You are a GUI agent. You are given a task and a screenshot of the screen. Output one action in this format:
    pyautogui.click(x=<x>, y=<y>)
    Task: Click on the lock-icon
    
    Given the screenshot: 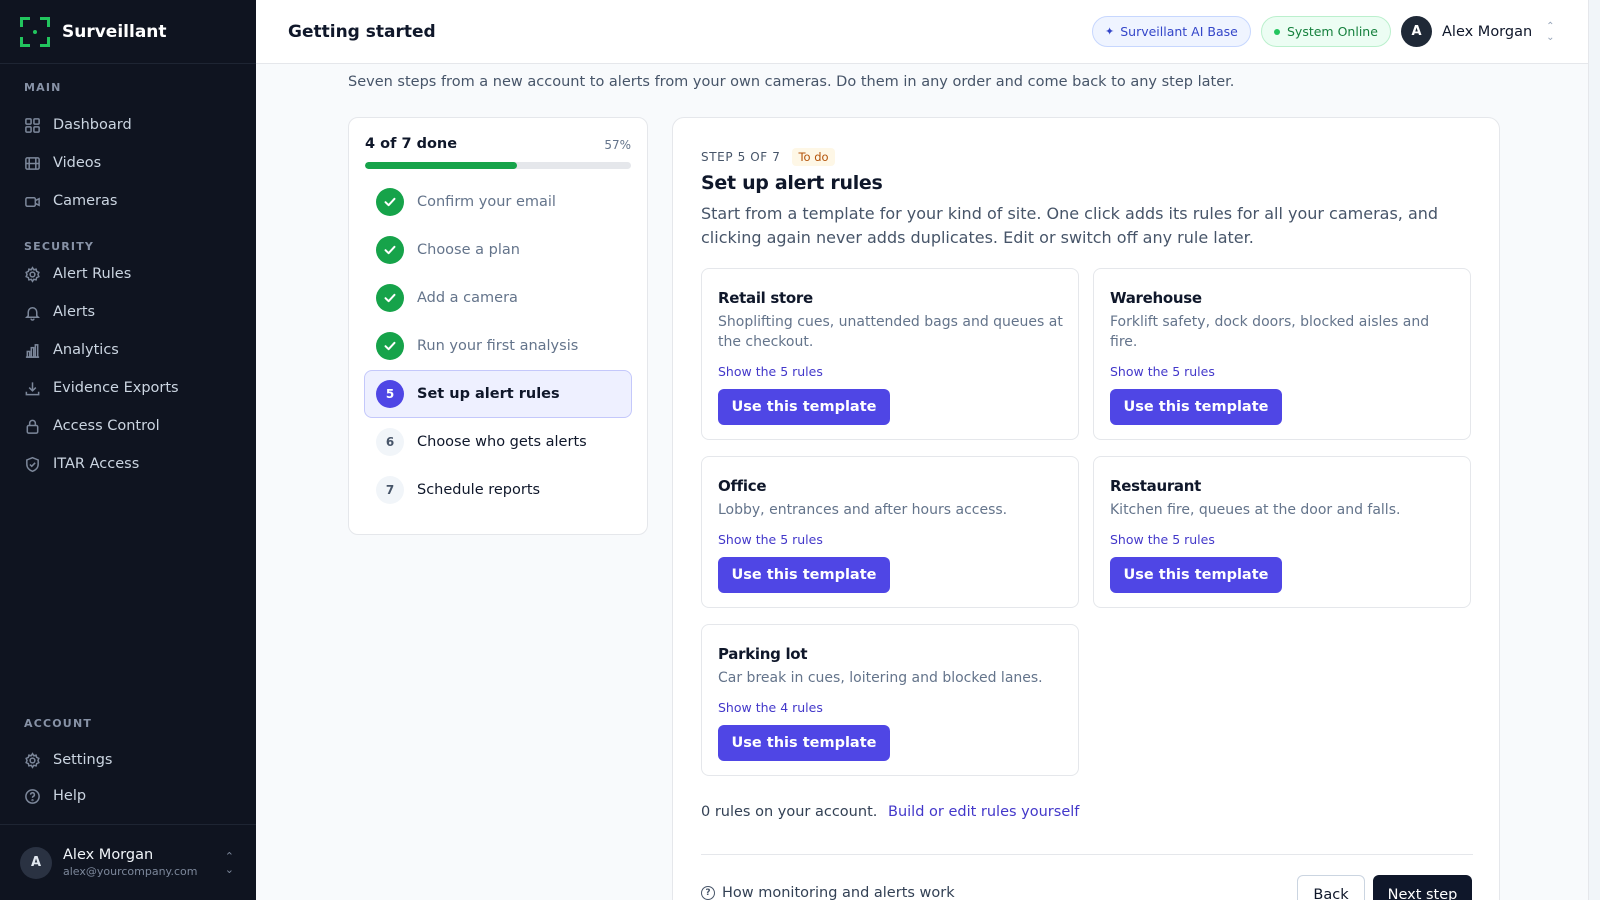 What is the action you would take?
    pyautogui.click(x=32, y=426)
    